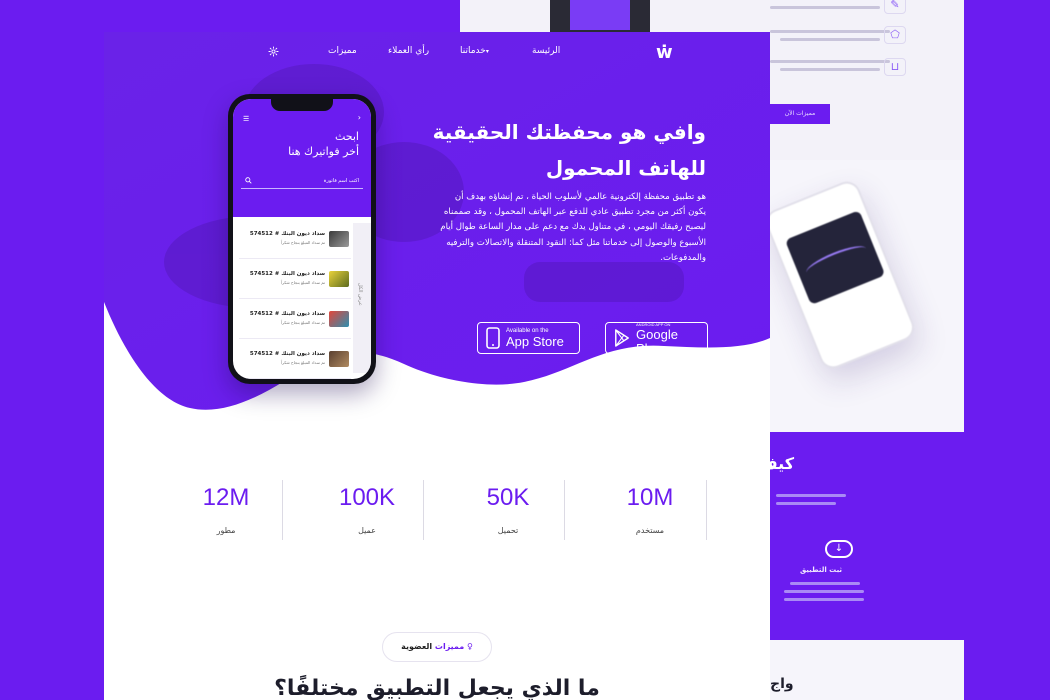  I want to click on phone-heading: ابحث أخر فواتيرك هنا, so click(323, 144).